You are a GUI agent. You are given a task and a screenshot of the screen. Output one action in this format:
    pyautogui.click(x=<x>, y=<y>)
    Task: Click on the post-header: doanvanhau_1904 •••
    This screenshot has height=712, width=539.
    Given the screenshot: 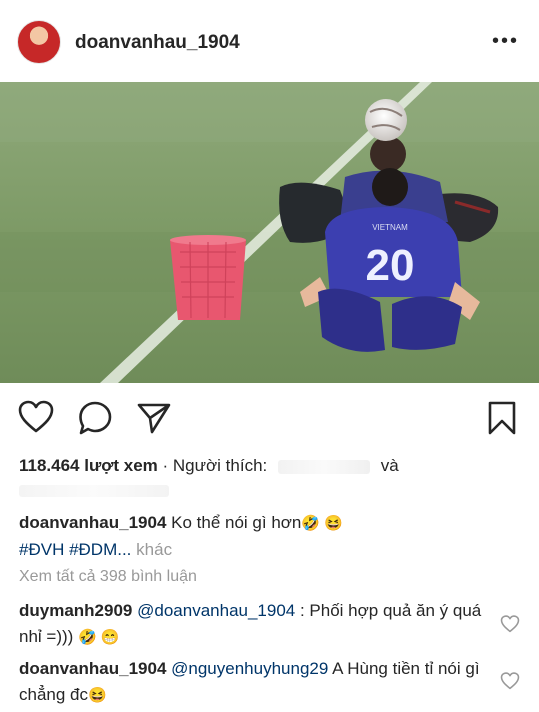 What is the action you would take?
    pyautogui.click(x=269, y=41)
    